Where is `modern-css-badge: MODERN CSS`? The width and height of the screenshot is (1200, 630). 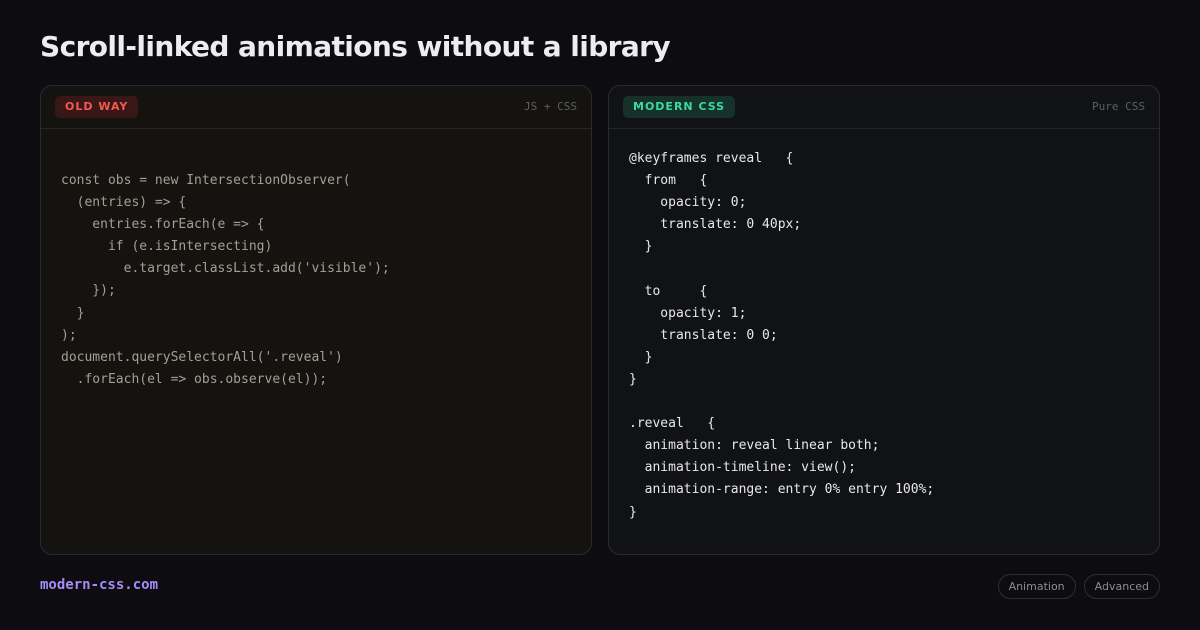
modern-css-badge: MODERN CSS is located at coordinates (679, 107).